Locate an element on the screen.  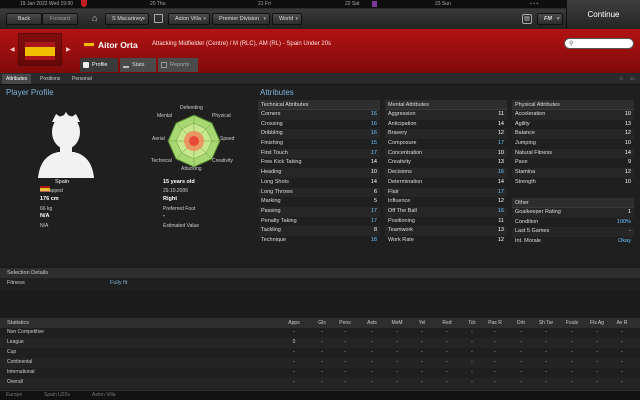
statistics-column-header: Red is located at coordinates (447, 323).